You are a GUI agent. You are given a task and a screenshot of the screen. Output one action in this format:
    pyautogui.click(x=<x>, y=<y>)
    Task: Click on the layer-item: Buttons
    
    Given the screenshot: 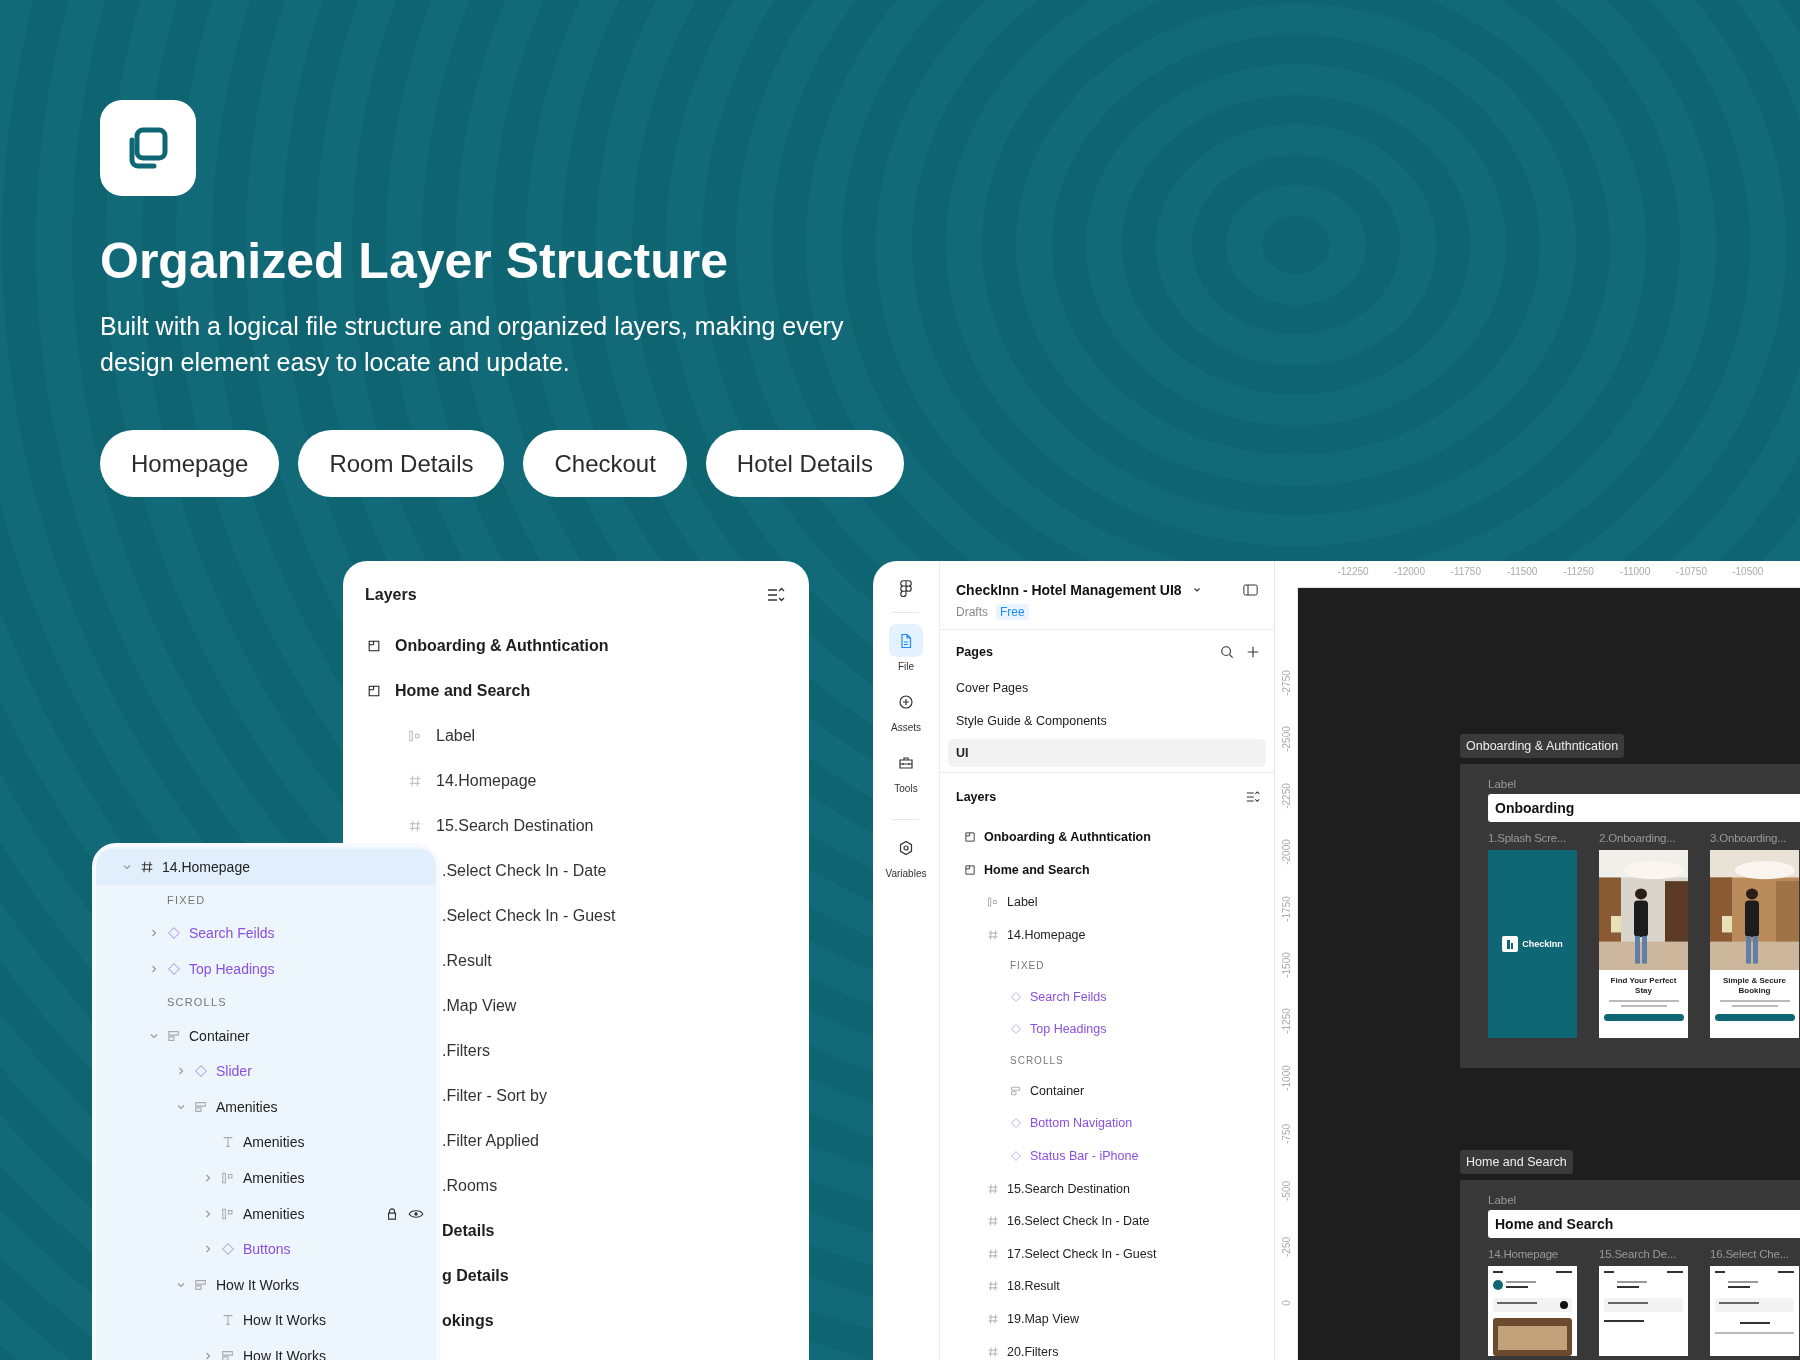 What is the action you would take?
    pyautogui.click(x=266, y=1249)
    